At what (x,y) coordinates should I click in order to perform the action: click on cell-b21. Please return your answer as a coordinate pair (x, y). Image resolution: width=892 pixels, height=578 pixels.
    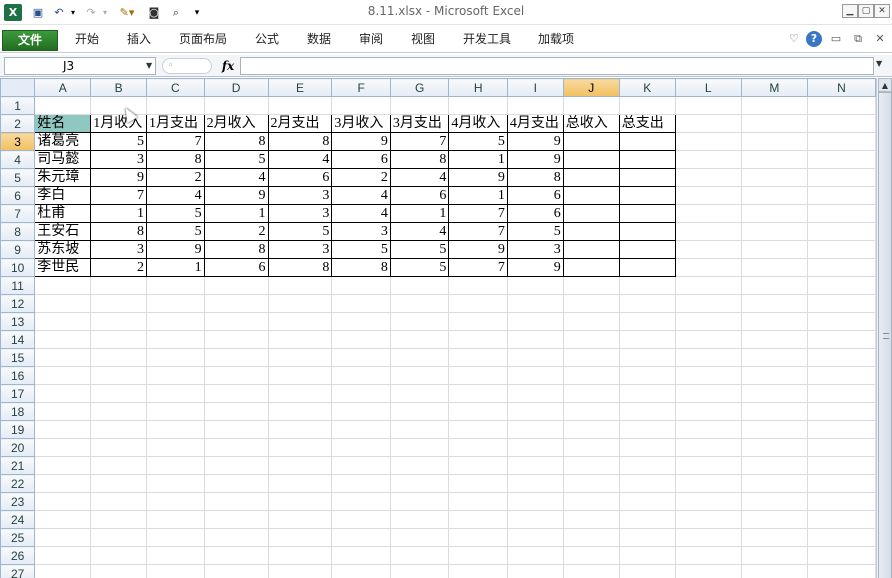
    Looking at the image, I should click on (119, 465).